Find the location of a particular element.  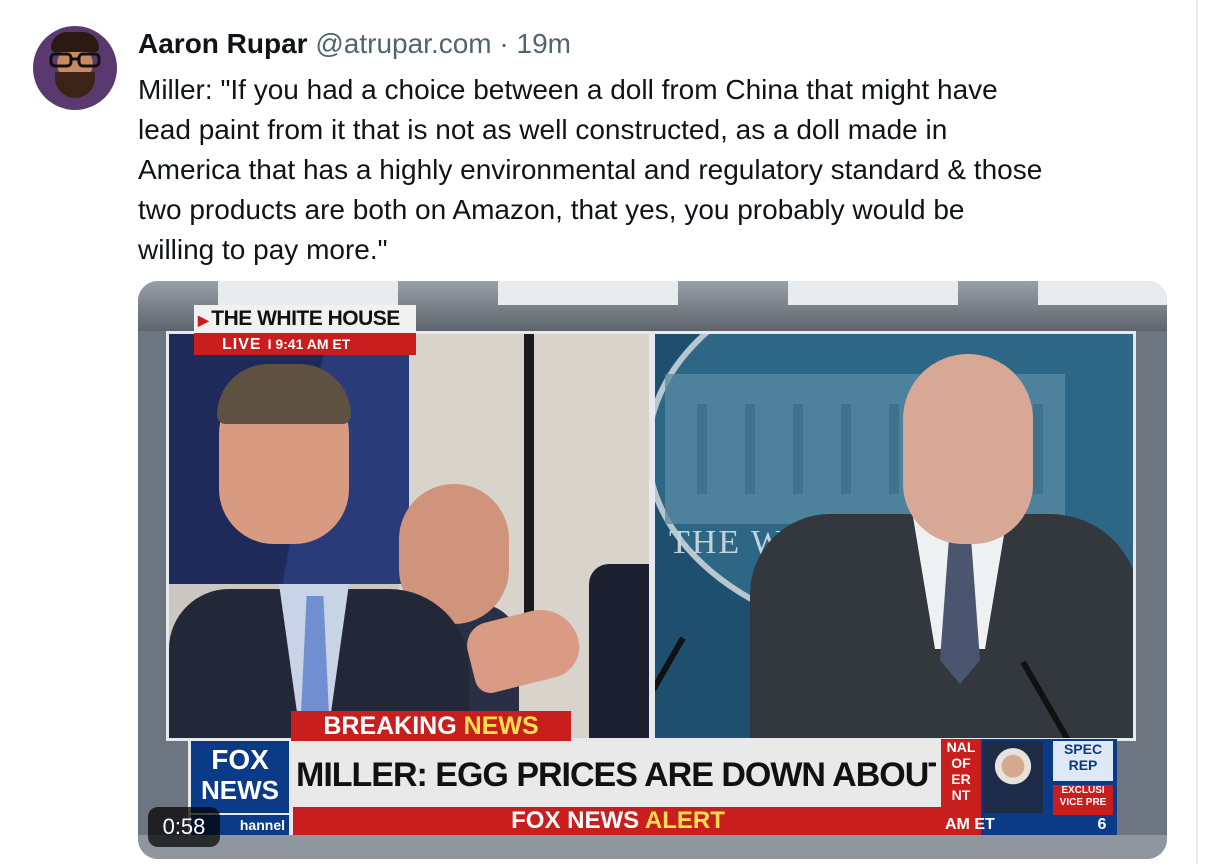

promo-portrait is located at coordinates (1013, 777).